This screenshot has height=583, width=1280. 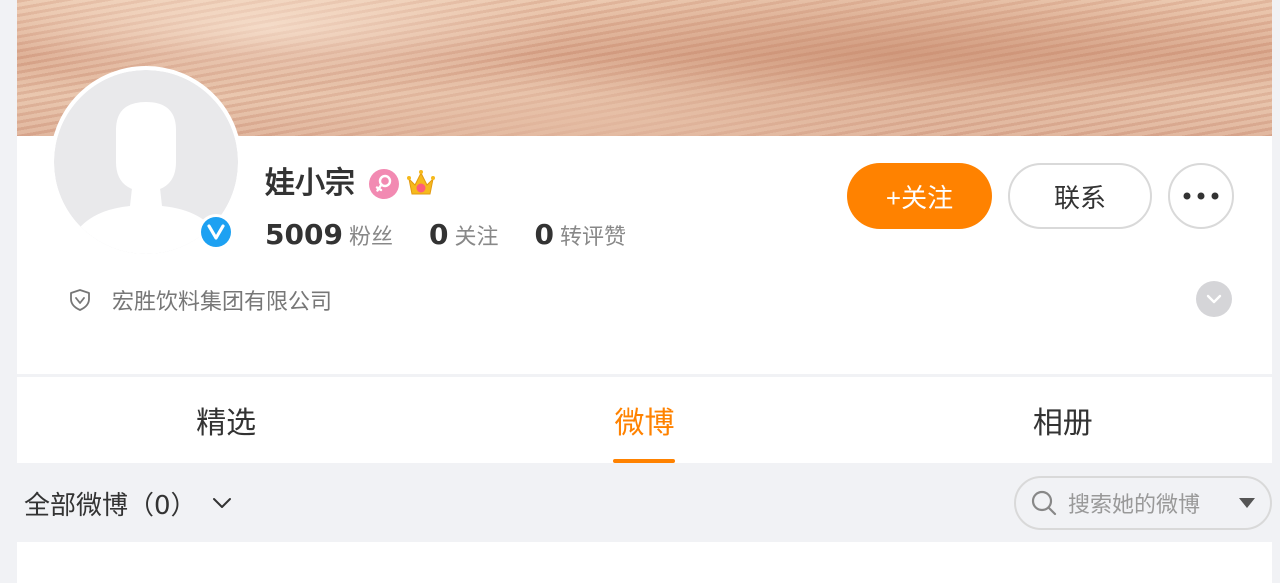 What do you see at coordinates (1134, 505) in the screenshot?
I see `search-placeholder: 搜索她的微博` at bounding box center [1134, 505].